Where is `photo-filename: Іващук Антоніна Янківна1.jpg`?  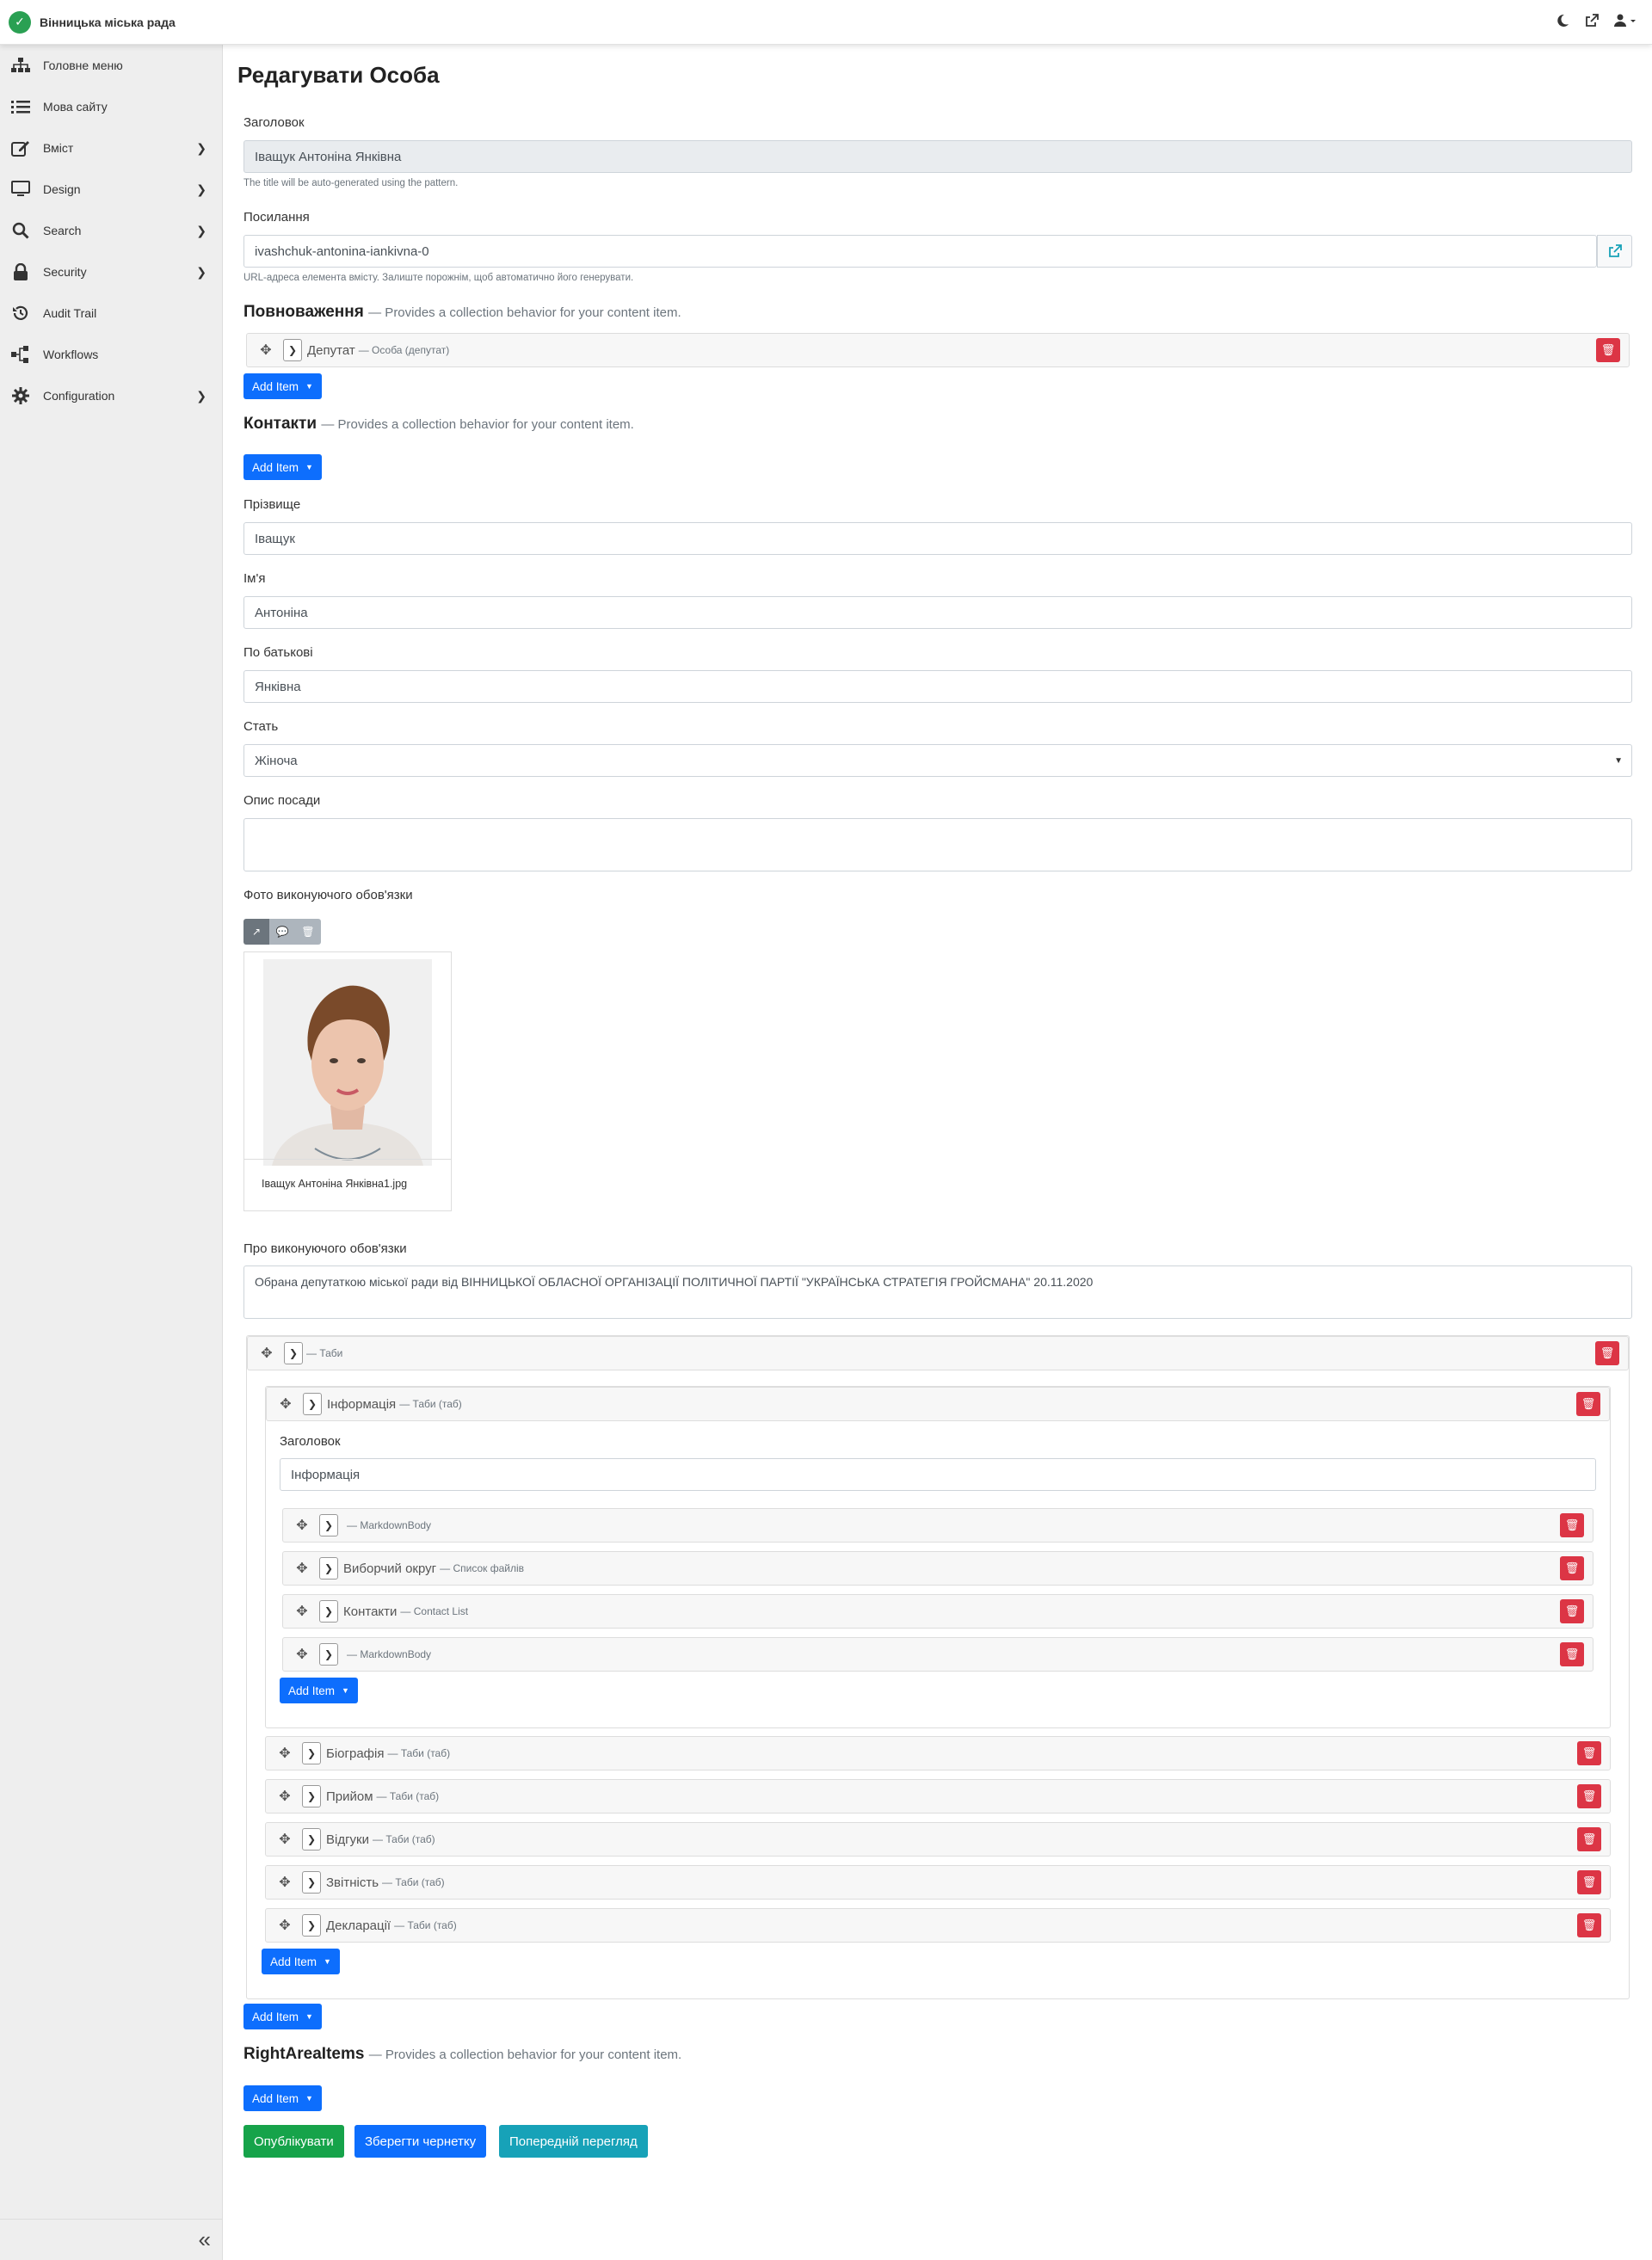 photo-filename: Іващук Антоніна Янківна1.jpg is located at coordinates (335, 1184).